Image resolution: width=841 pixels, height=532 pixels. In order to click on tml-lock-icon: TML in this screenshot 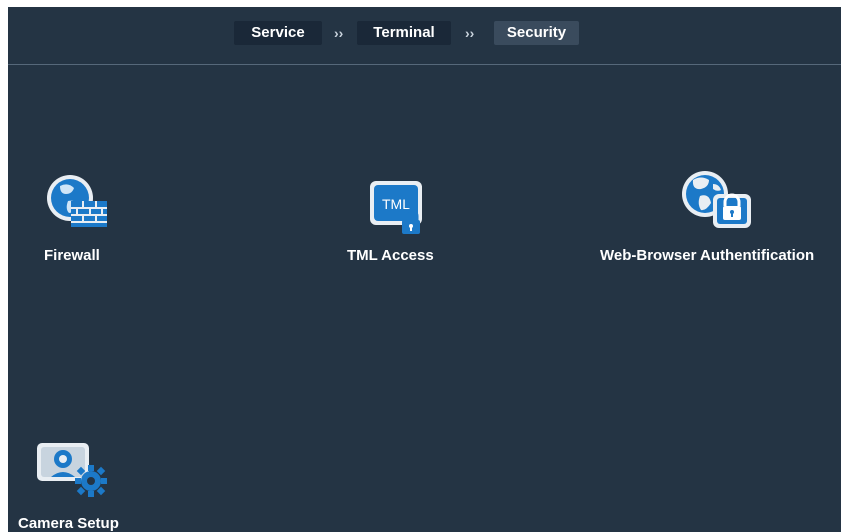, I will do `click(396, 207)`.